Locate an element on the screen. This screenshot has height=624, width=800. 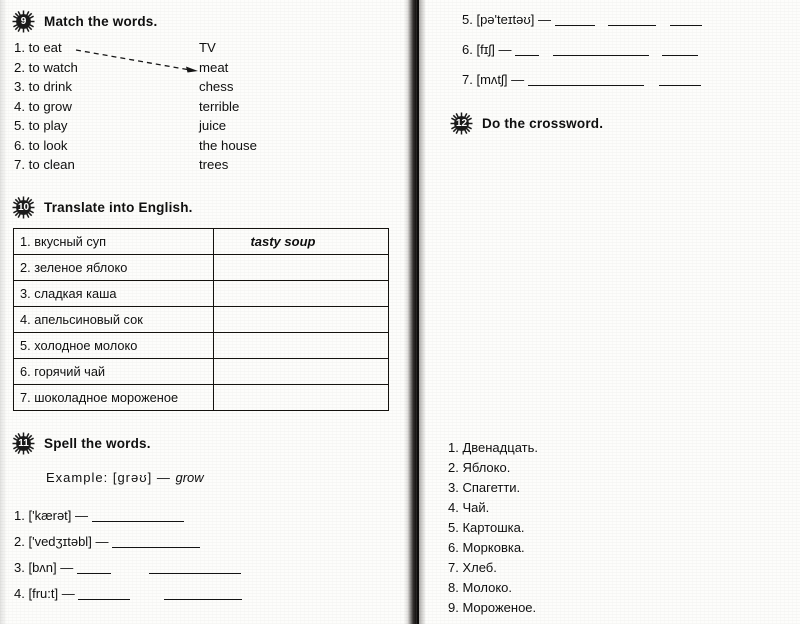
spell-item: 1. ['kærət] — is located at coordinates (99, 515).